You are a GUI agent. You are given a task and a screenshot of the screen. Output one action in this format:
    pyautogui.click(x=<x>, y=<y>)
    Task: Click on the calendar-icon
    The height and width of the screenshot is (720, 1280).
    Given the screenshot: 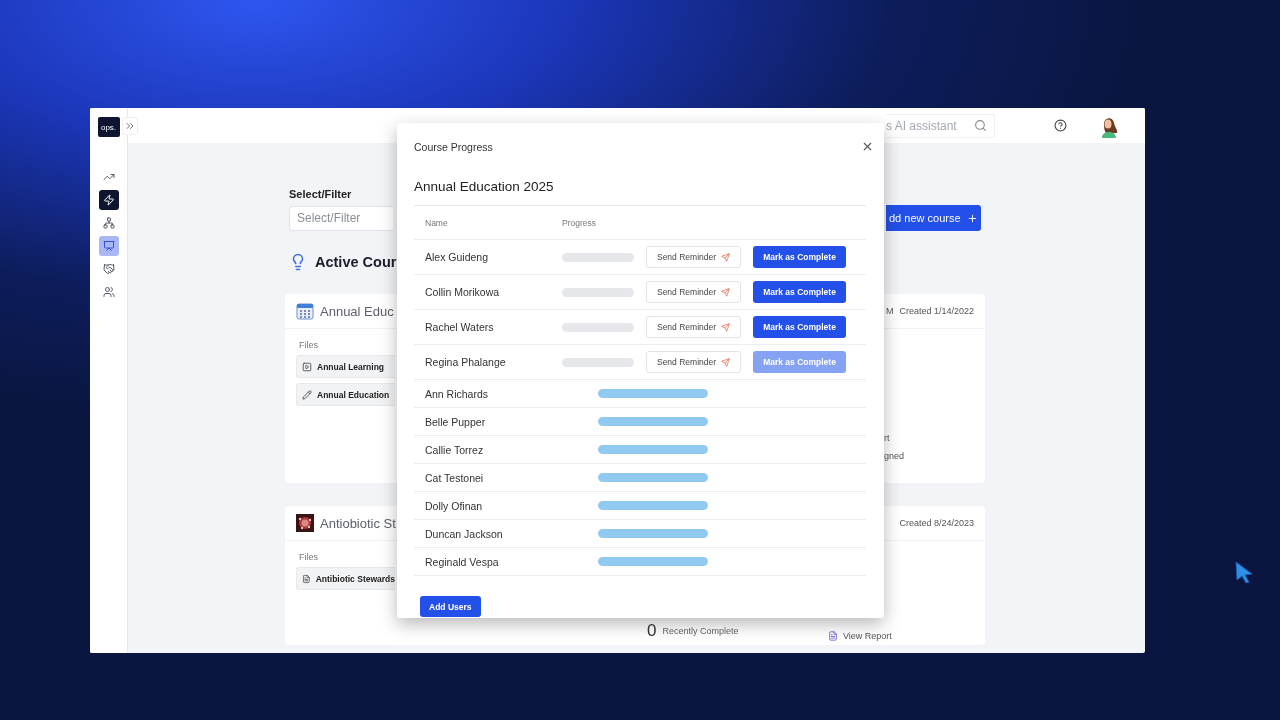 What is the action you would take?
    pyautogui.click(x=305, y=311)
    